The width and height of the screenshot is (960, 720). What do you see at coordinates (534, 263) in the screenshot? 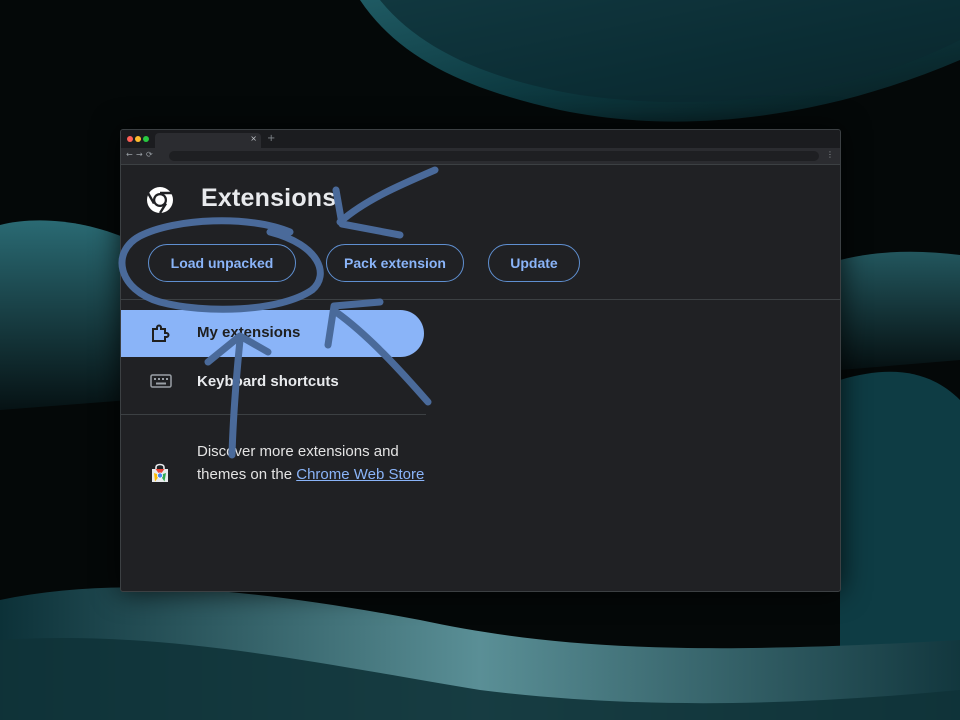
I see `update-button: Update` at bounding box center [534, 263].